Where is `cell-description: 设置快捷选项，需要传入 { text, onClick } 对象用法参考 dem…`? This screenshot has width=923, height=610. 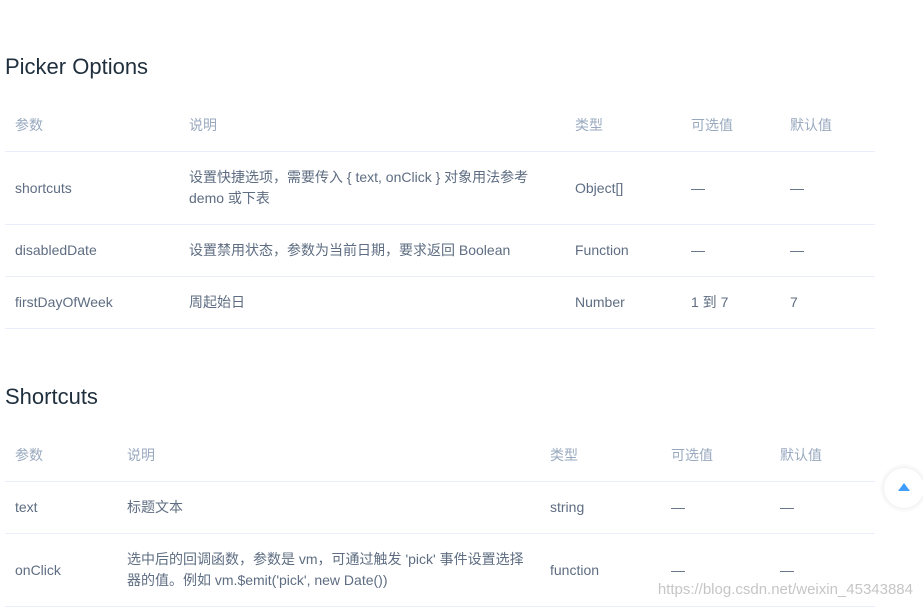 cell-description: 设置快捷选项，需要传入 { text, onClick } 对象用法参考 dem… is located at coordinates (372, 188).